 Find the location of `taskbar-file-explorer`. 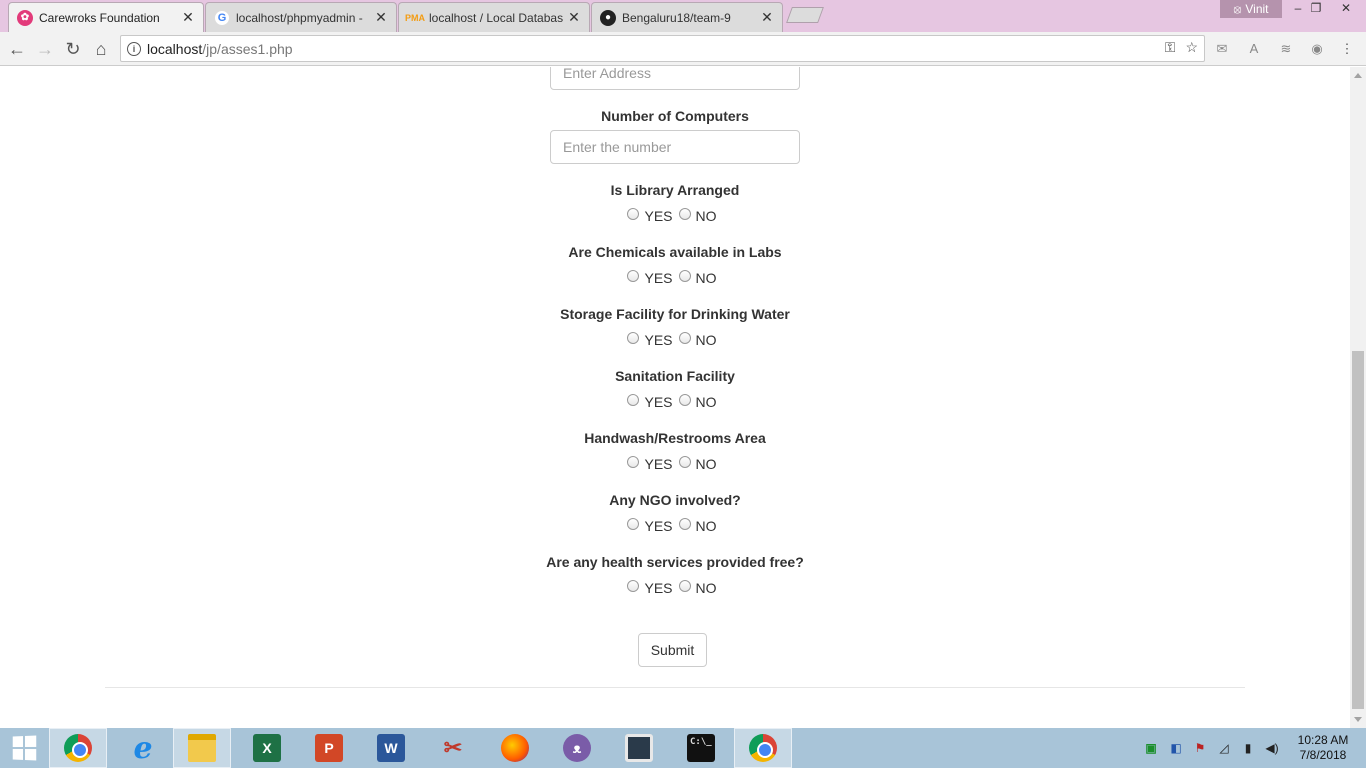

taskbar-file-explorer is located at coordinates (202, 748).